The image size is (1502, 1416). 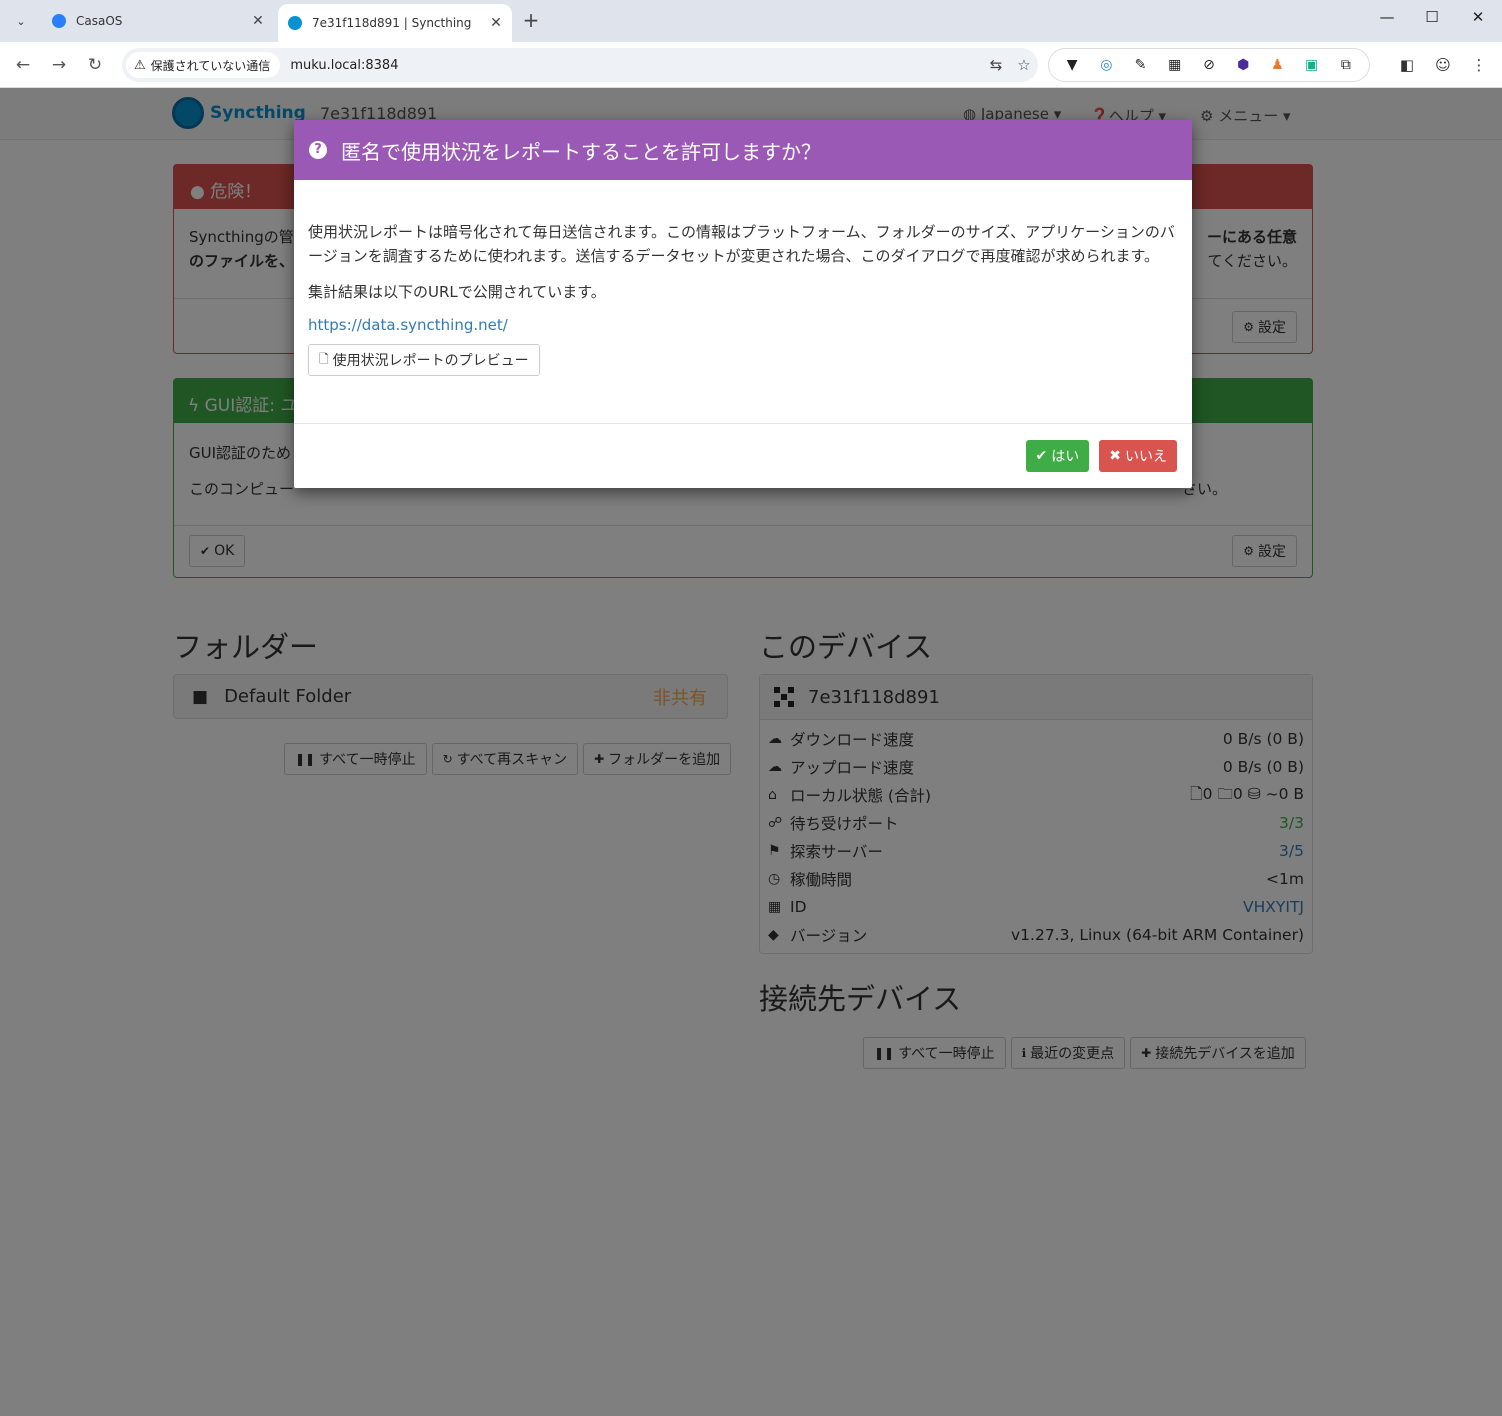 I want to click on browser-tab-syncthing: 7e31f118d891 | Syncthing ✕, so click(x=395, y=23).